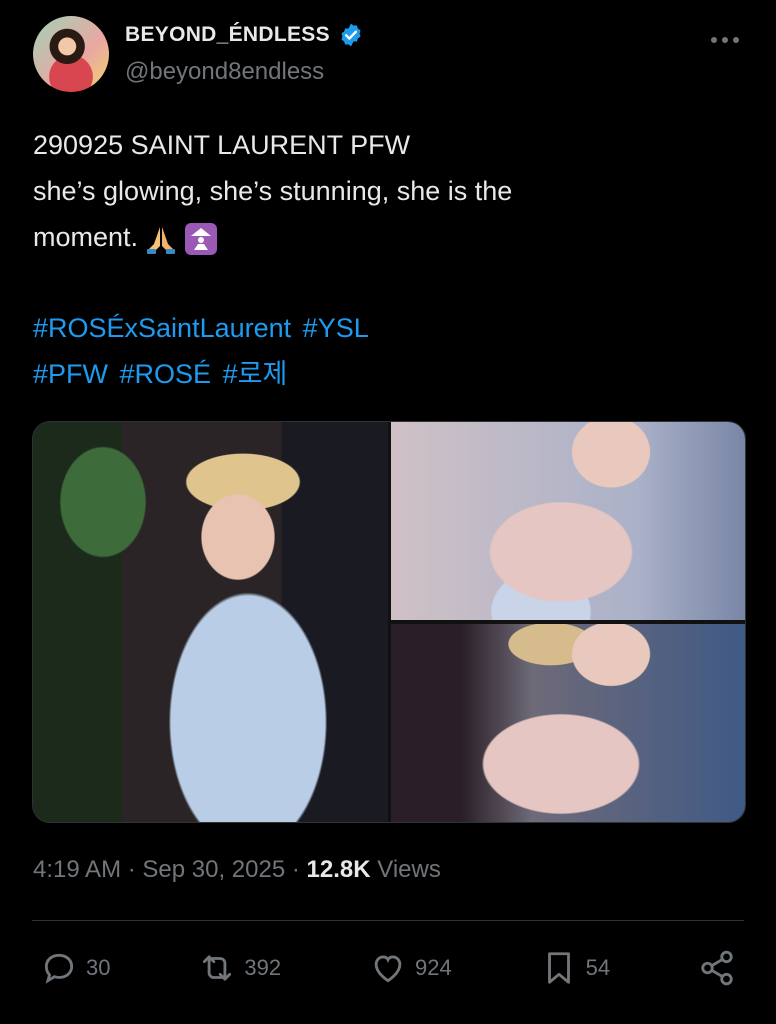 The width and height of the screenshot is (776, 1024). I want to click on views-label: Views, so click(409, 869).